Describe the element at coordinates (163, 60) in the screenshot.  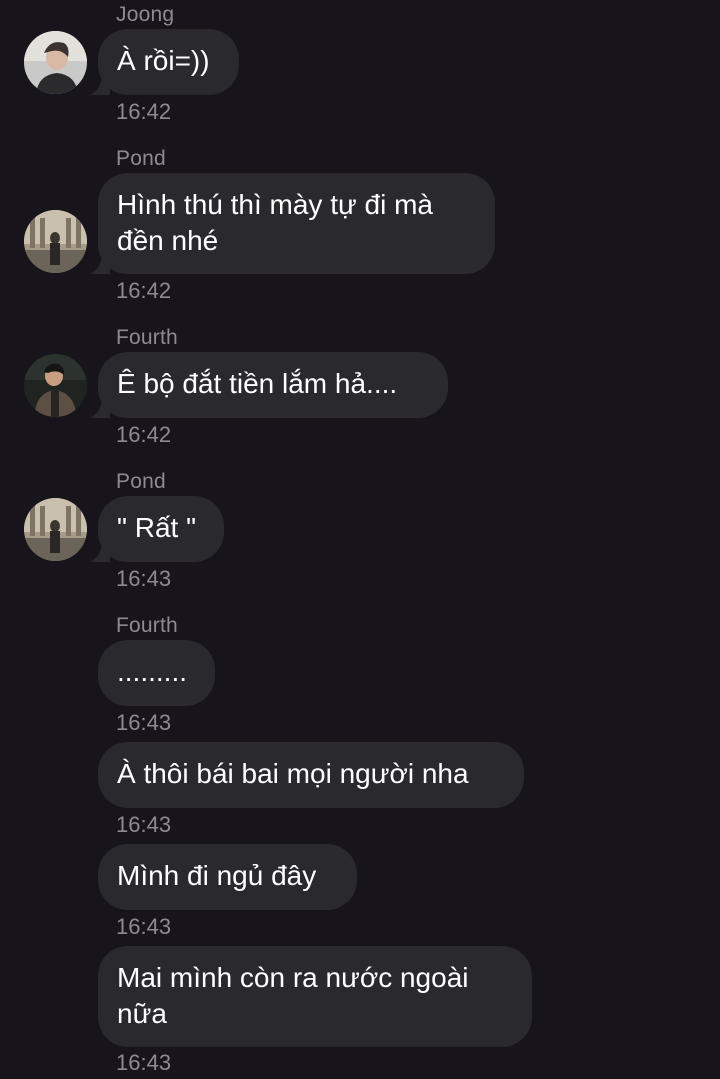
I see `message-text: À rồi=))` at that location.